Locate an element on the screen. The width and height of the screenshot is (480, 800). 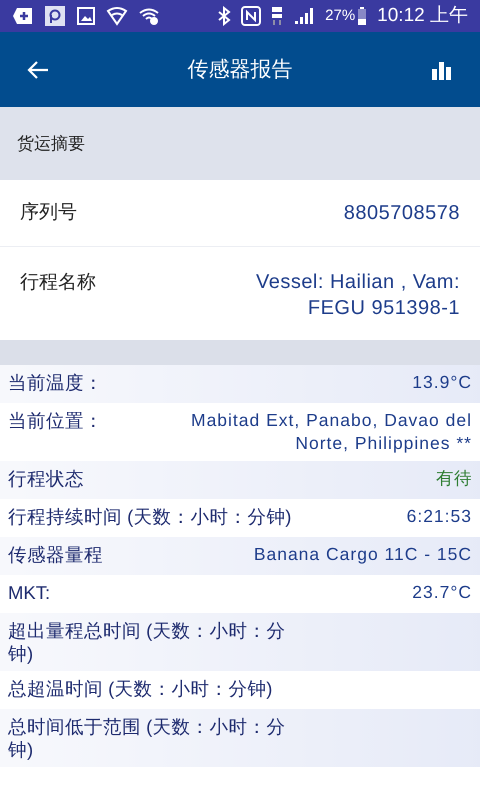
battery-icon is located at coordinates (362, 16).